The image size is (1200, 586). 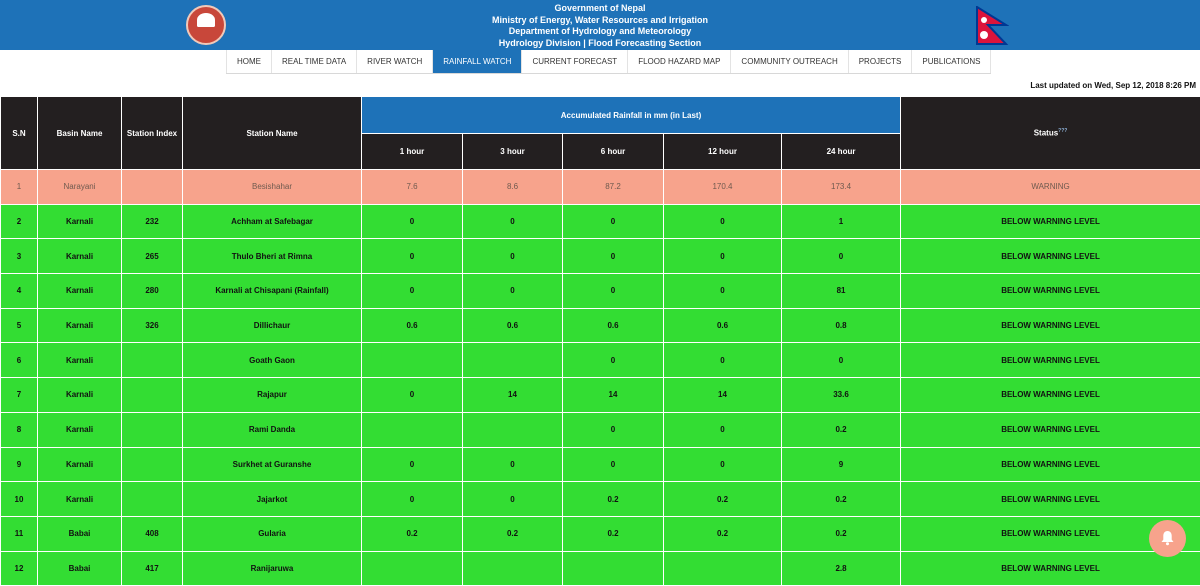 I want to click on cell-r24: 2.8, so click(x=841, y=568).